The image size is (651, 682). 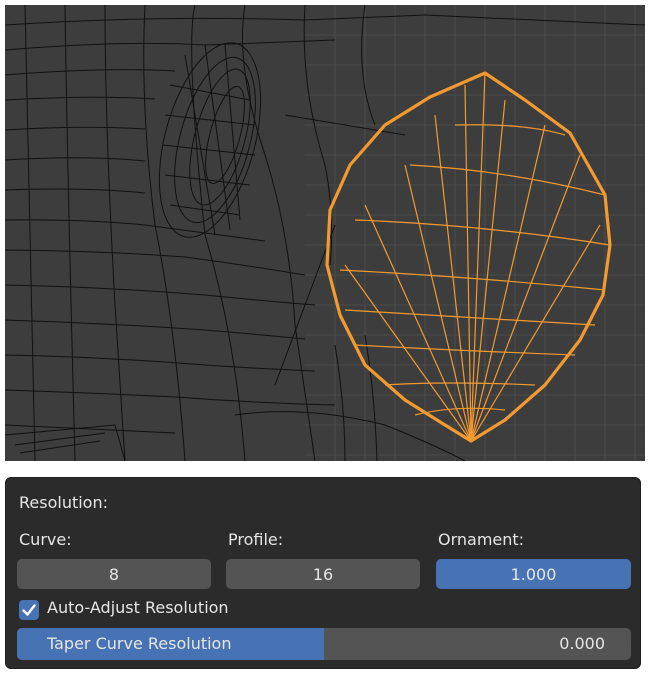 I want to click on taper-slider-value: 0.000, so click(x=582, y=643).